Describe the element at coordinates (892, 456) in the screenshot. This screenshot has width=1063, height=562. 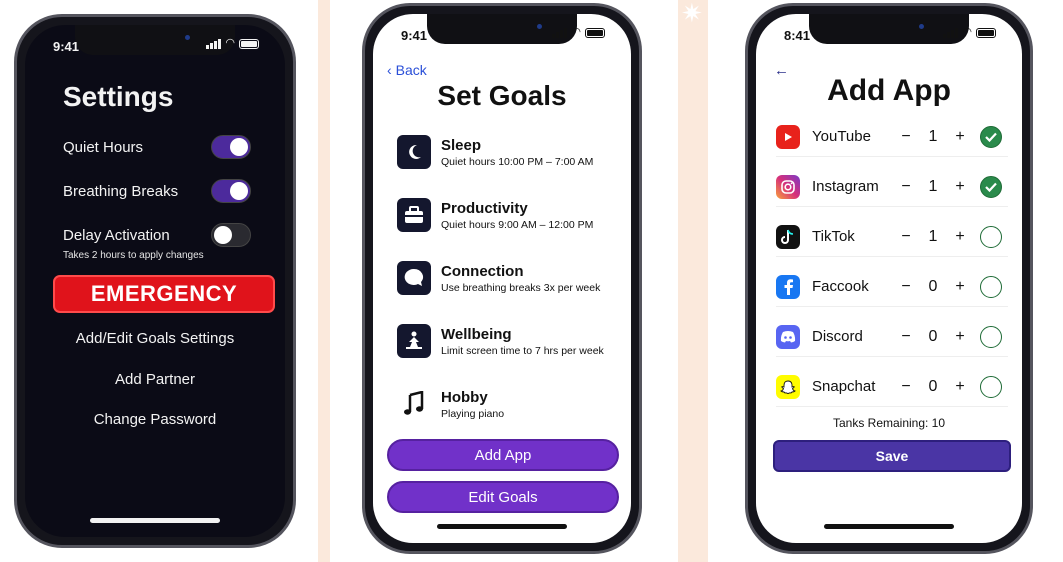
I see `save-button: Save` at that location.